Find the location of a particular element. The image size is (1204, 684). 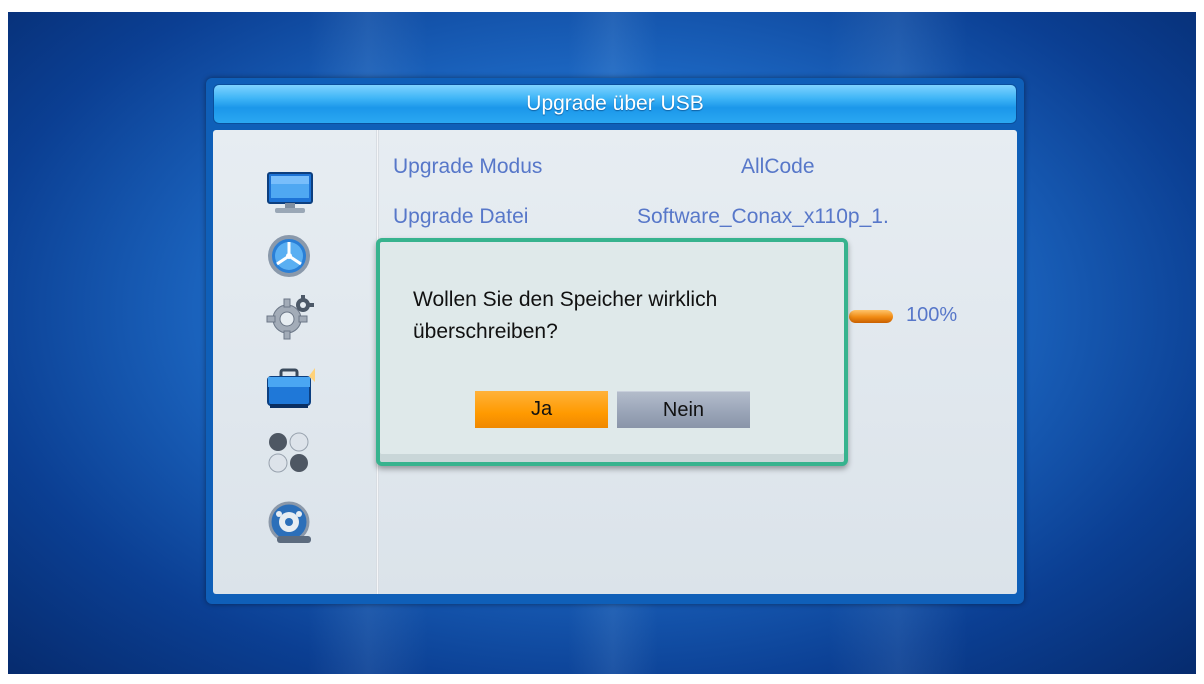

progress-percent: 100% is located at coordinates (932, 315).